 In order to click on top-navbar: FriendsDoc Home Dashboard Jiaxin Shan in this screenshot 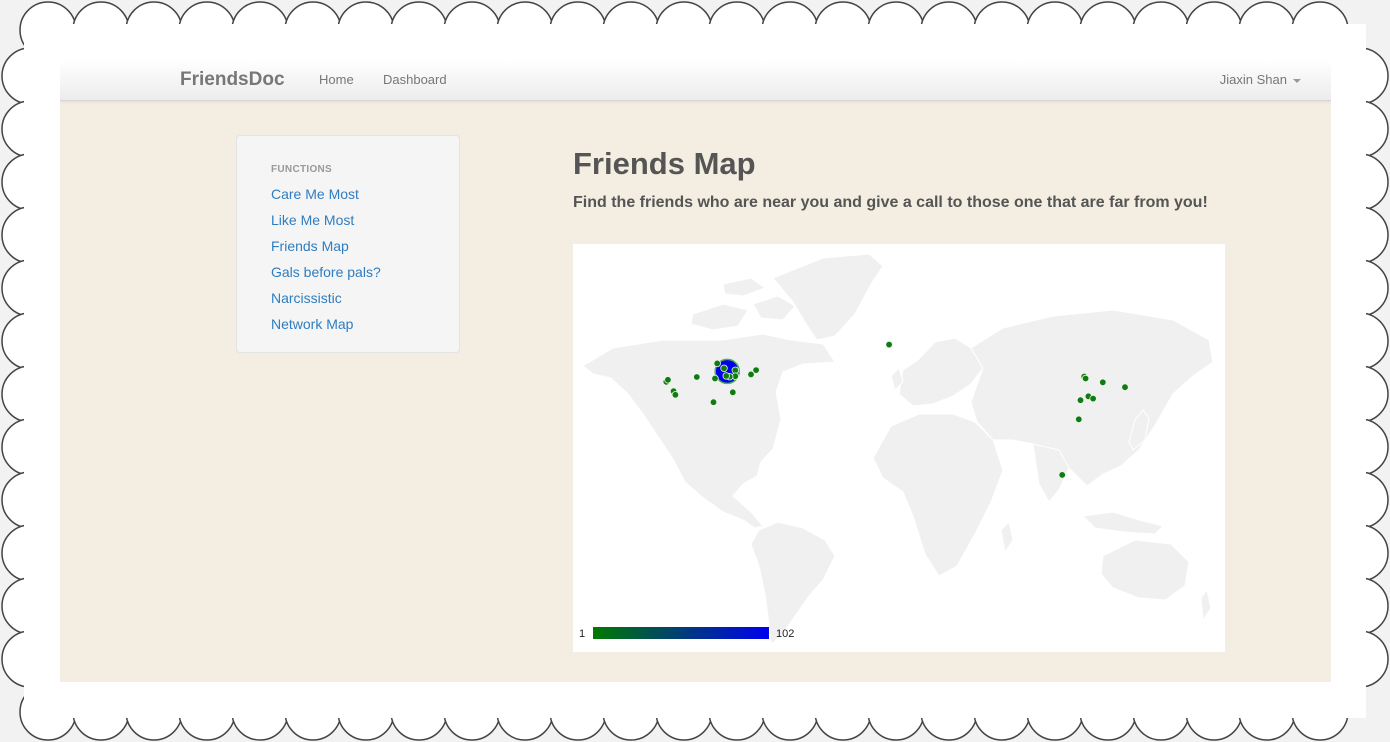, I will do `click(695, 80)`.